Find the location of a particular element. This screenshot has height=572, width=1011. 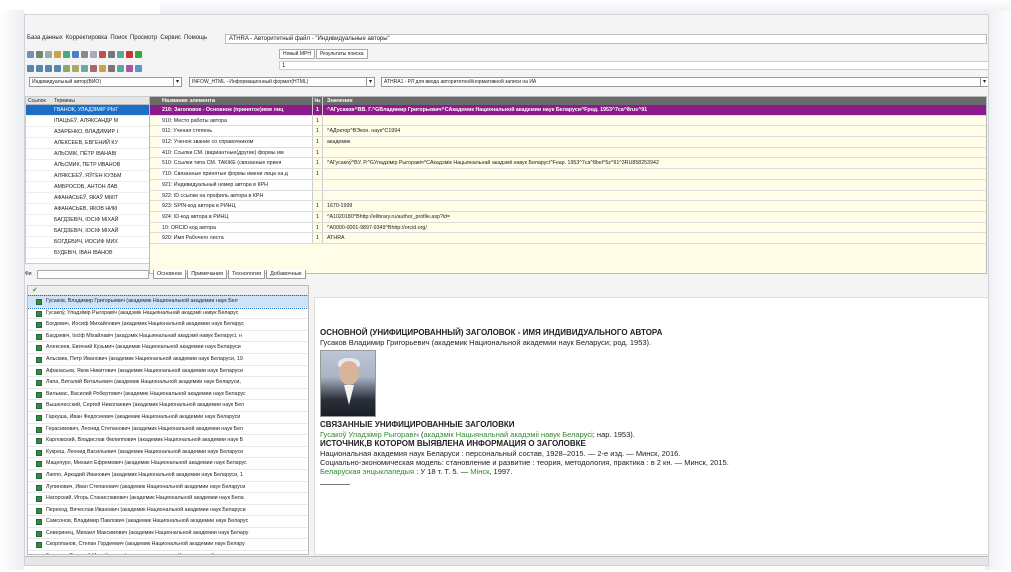

menu-help: Помощь is located at coordinates (195, 40).